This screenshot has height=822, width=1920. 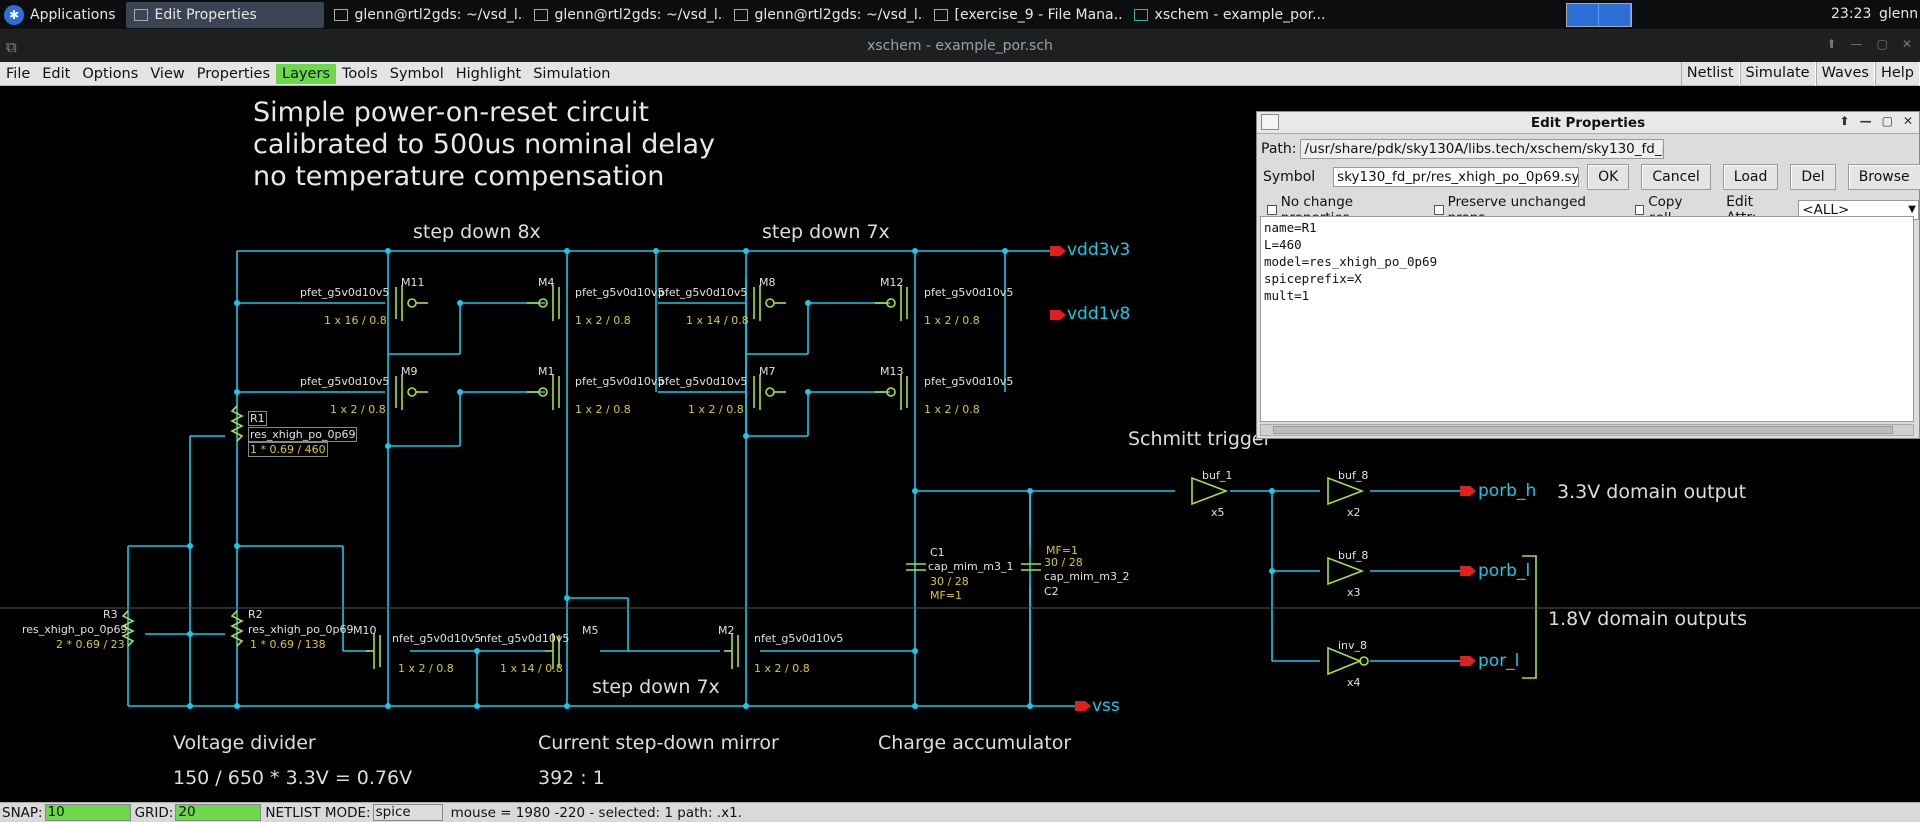 I want to click on label-current-mirror: Current step-down mirror, so click(x=658, y=743).